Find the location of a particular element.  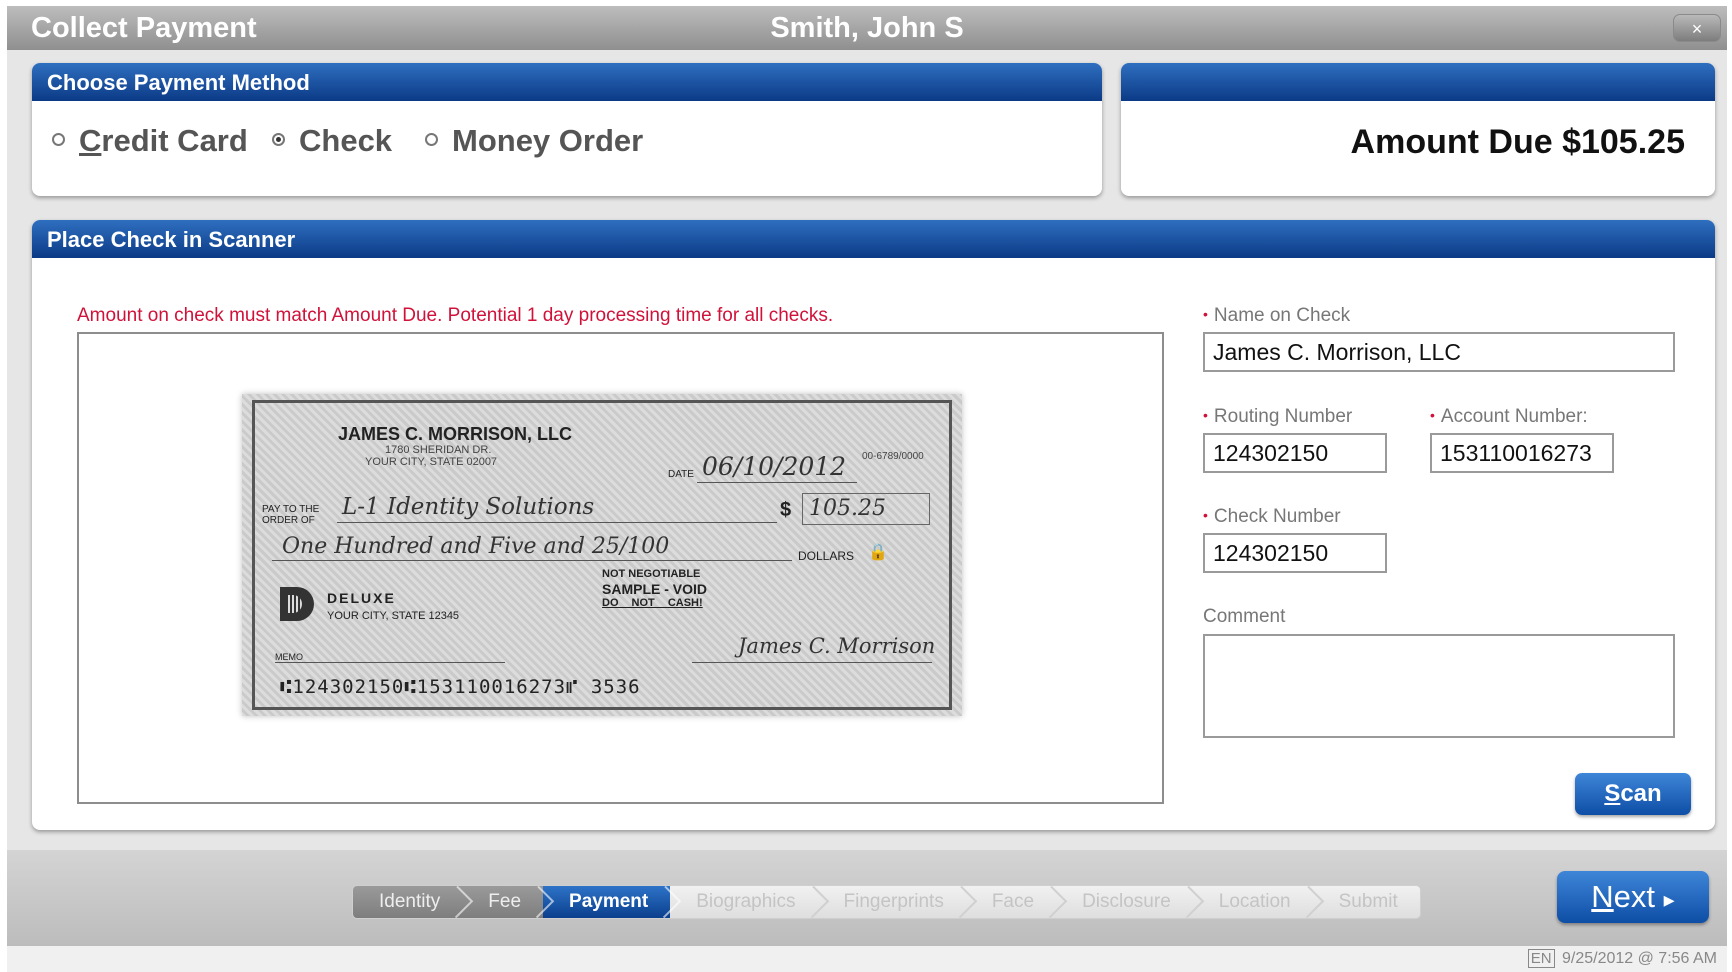

radio-button-selected-icon is located at coordinates (278, 139).